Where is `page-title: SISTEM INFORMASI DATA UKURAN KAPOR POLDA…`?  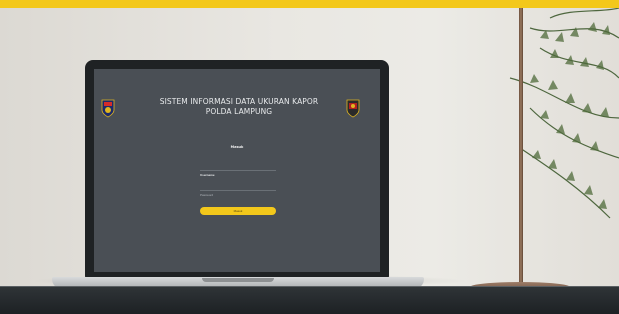
page-title: SISTEM INFORMASI DATA UKURAN KAPOR POLDA… is located at coordinates (239, 107).